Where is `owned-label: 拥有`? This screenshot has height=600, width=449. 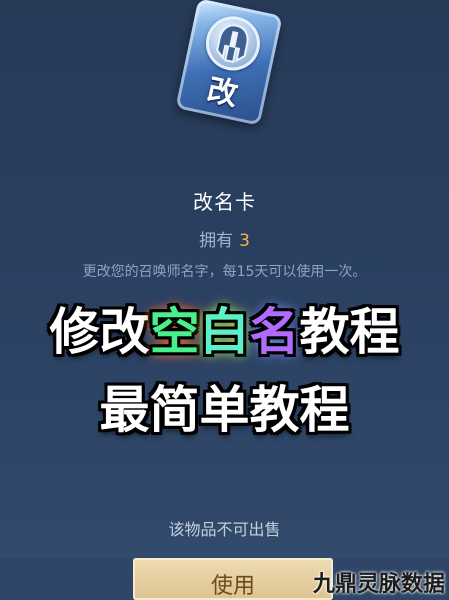
owned-label: 拥有 is located at coordinates (216, 241).